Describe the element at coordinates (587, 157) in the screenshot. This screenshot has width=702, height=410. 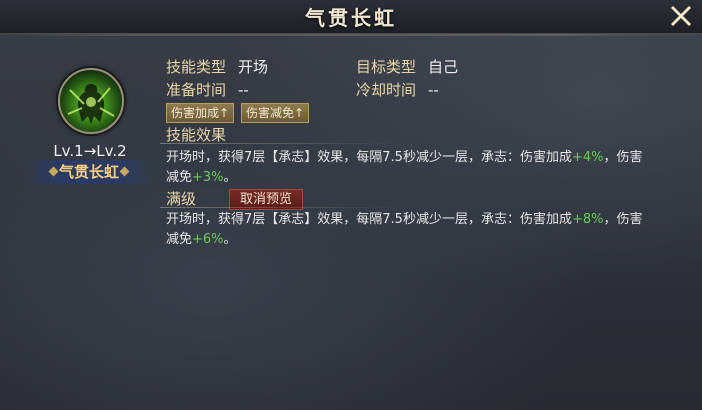
I see `effect-bonus-value: +4%` at that location.